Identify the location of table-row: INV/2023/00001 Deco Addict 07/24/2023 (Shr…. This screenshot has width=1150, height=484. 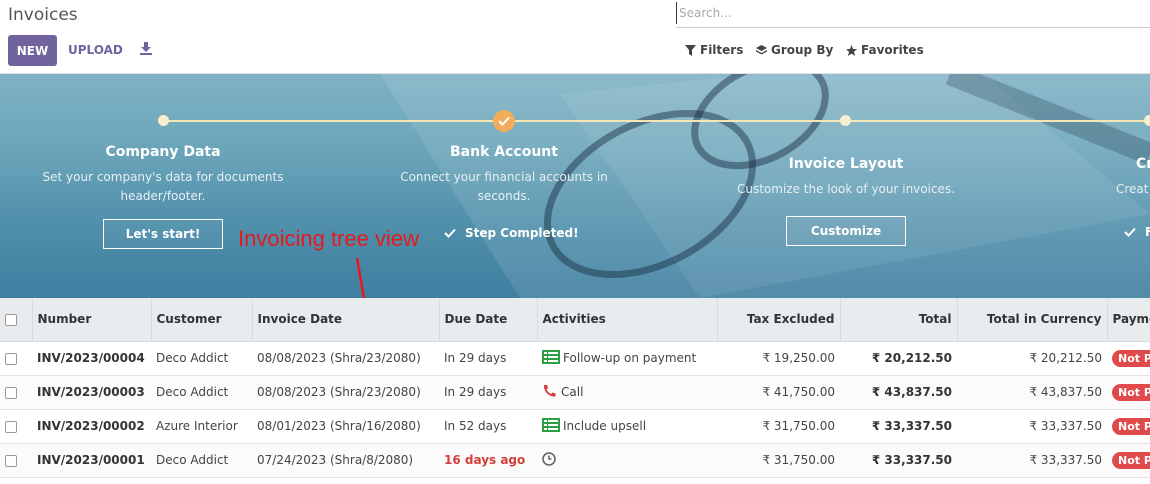
(575, 460).